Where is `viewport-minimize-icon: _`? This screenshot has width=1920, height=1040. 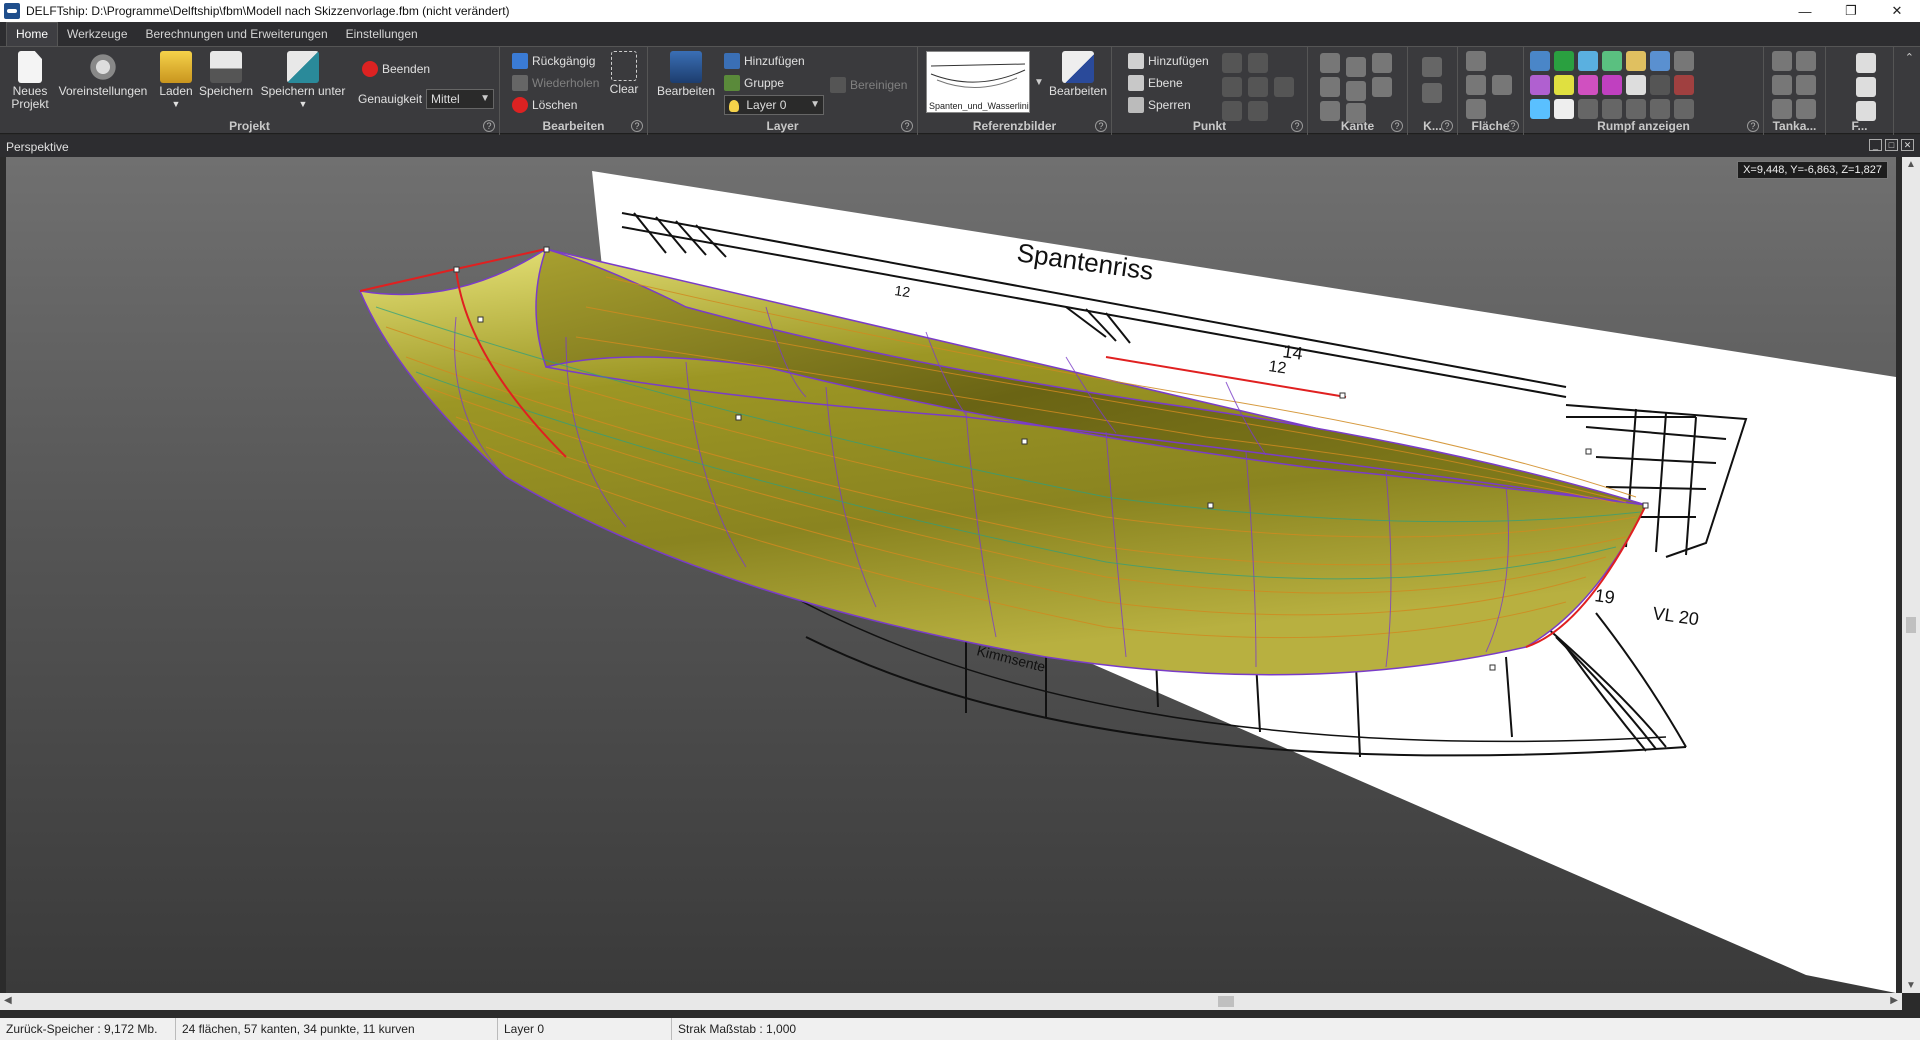 viewport-minimize-icon: _ is located at coordinates (1875, 145).